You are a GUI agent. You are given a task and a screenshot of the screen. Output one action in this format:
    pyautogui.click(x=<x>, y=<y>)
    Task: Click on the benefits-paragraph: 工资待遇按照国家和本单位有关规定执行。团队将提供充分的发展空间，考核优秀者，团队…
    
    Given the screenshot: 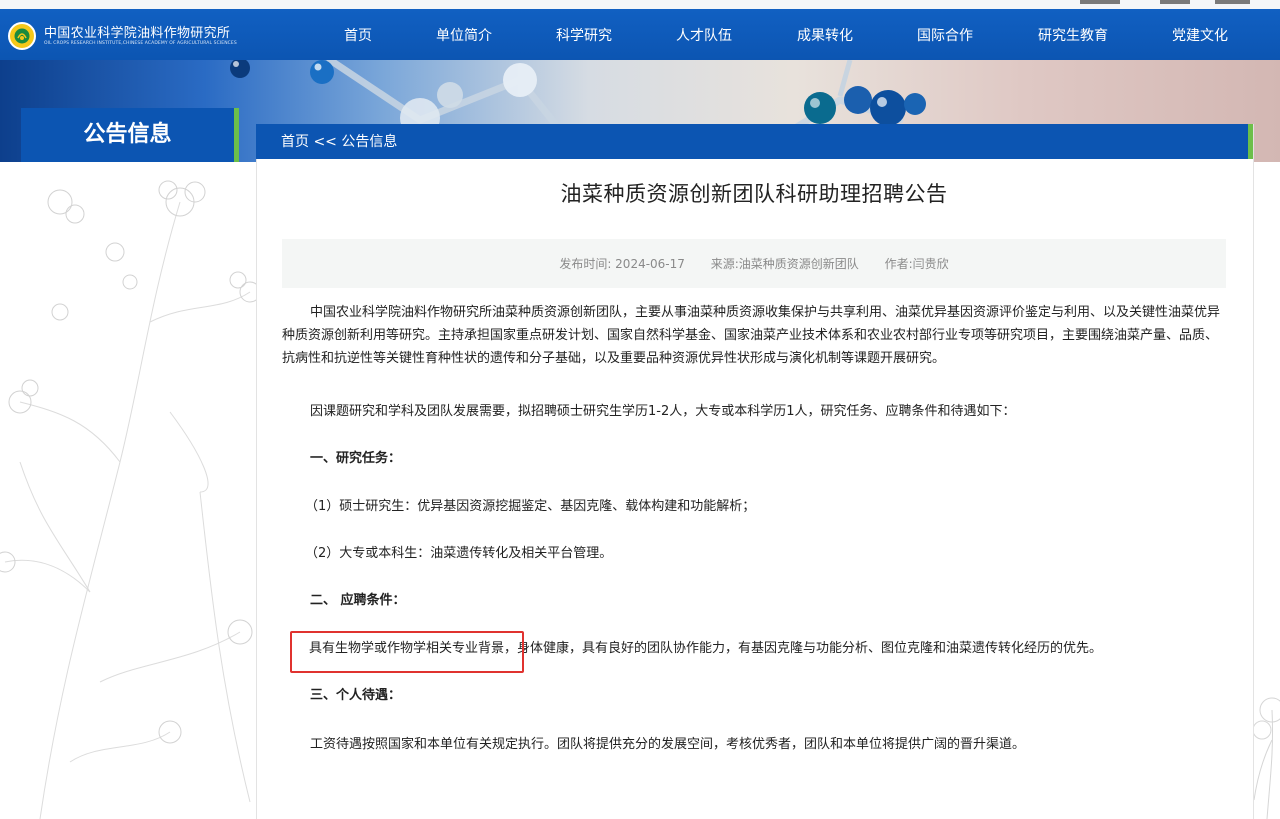 What is the action you would take?
    pyautogui.click(x=668, y=744)
    